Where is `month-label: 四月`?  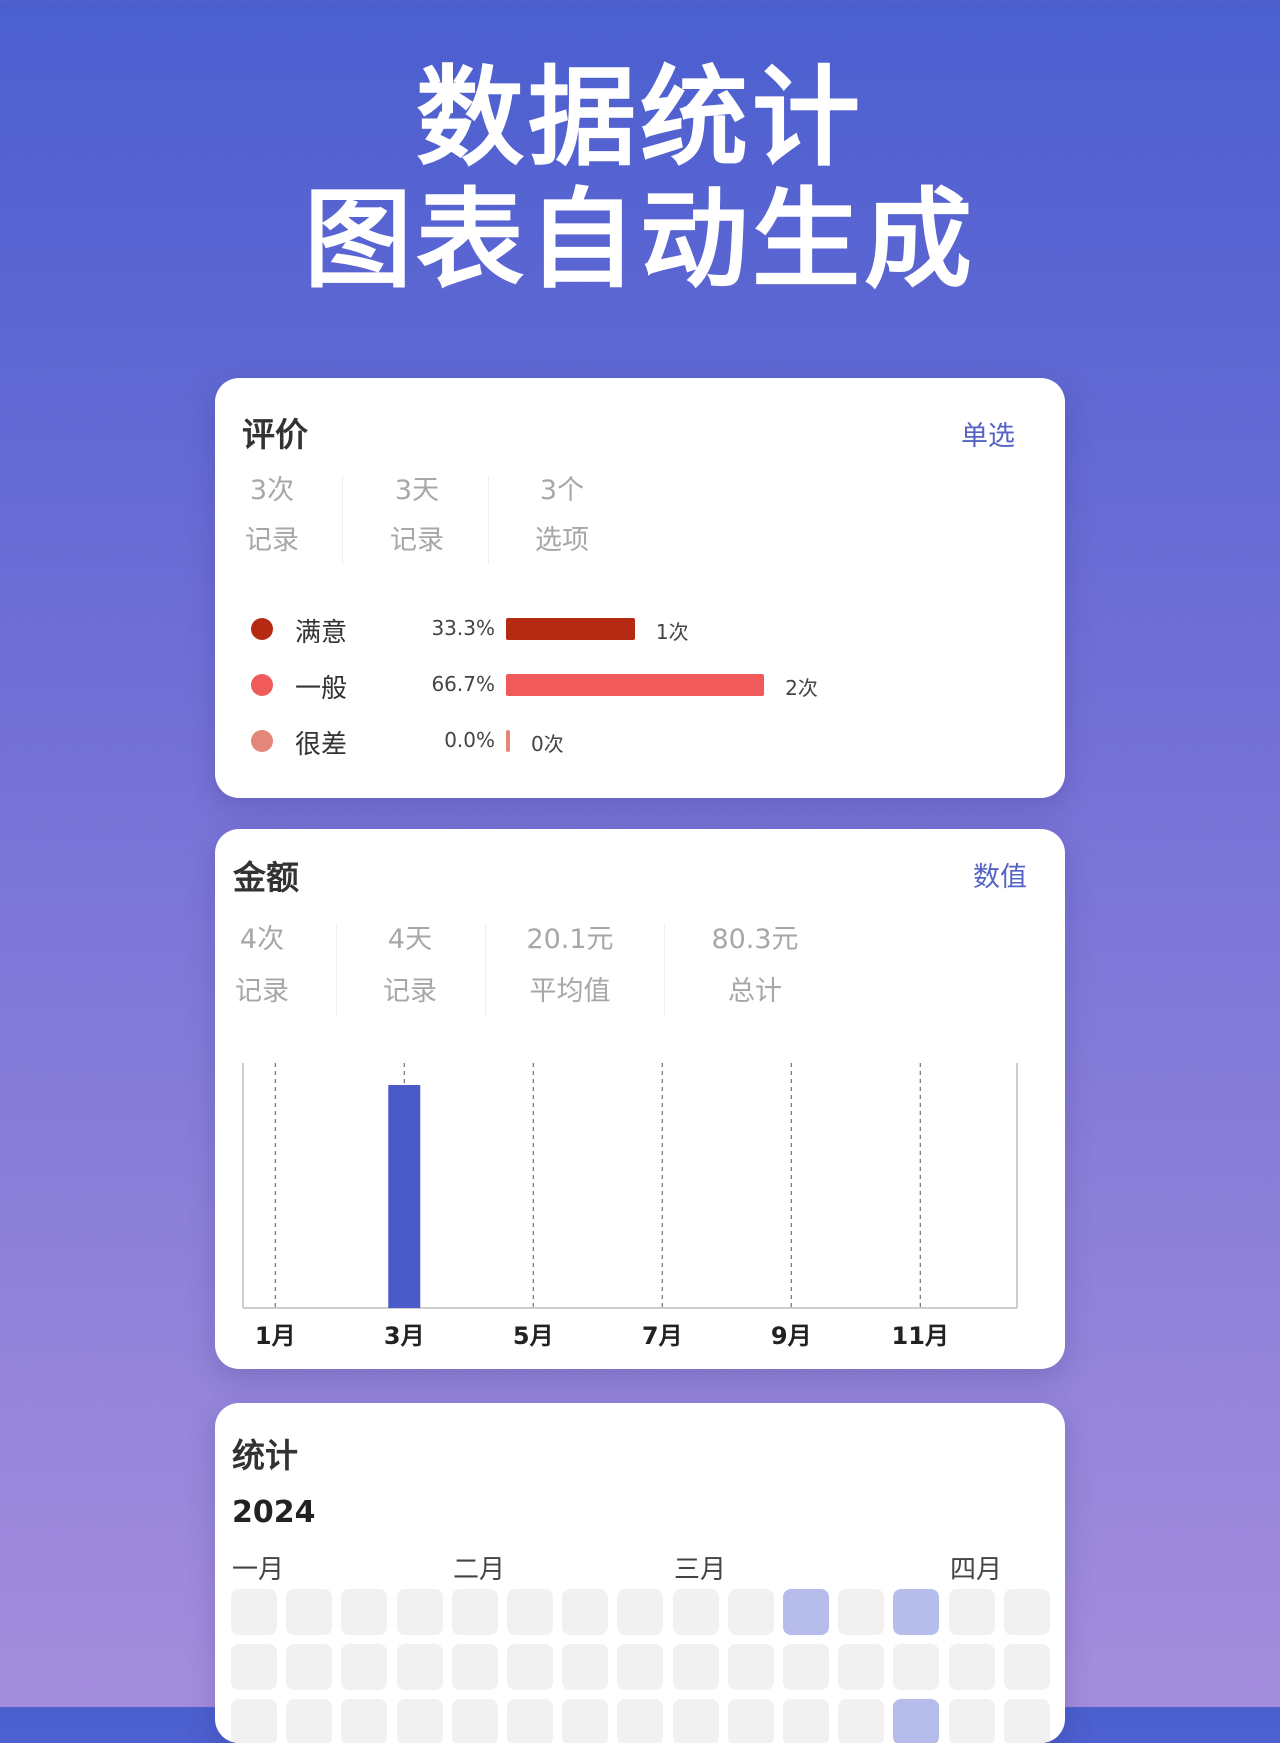 month-label: 四月 is located at coordinates (976, 1570).